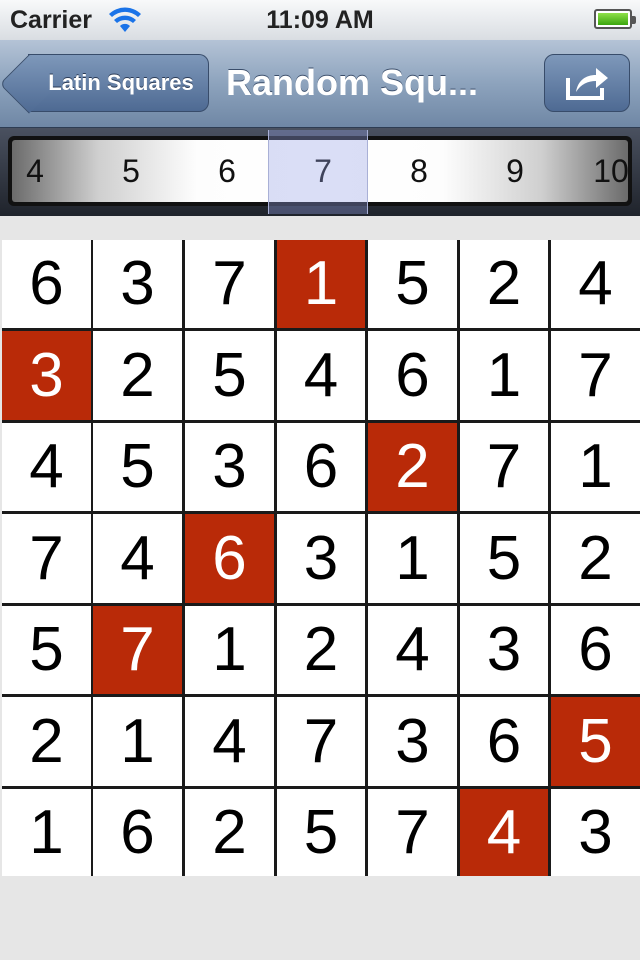 The height and width of the screenshot is (960, 640). I want to click on grid-cell-highlighted: 2, so click(412, 467).